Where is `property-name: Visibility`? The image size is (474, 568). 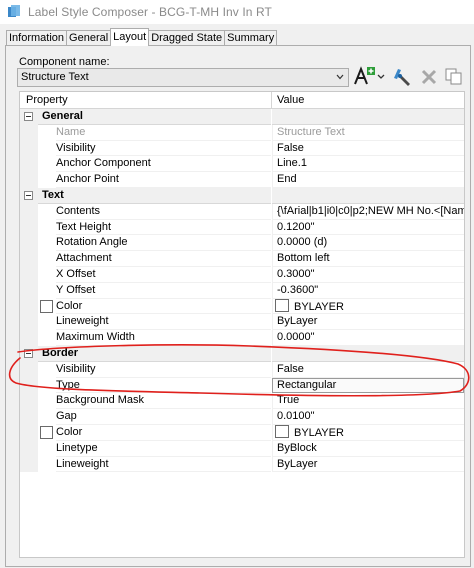 property-name: Visibility is located at coordinates (163, 370).